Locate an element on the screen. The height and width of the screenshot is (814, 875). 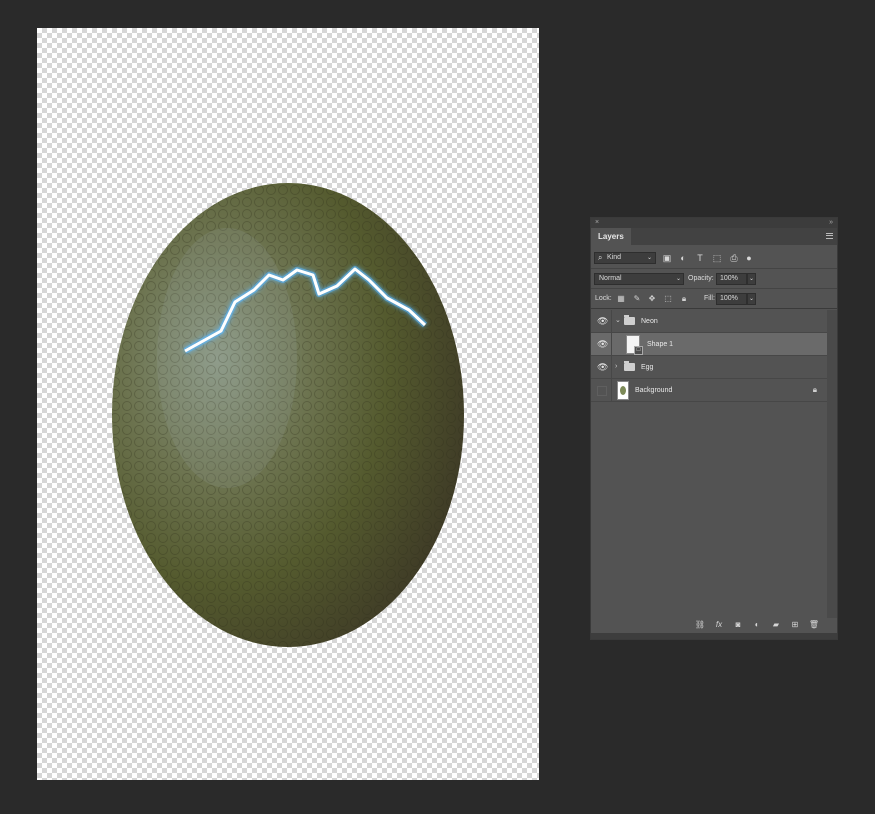
shape-badge-icon: □ is located at coordinates (638, 350).